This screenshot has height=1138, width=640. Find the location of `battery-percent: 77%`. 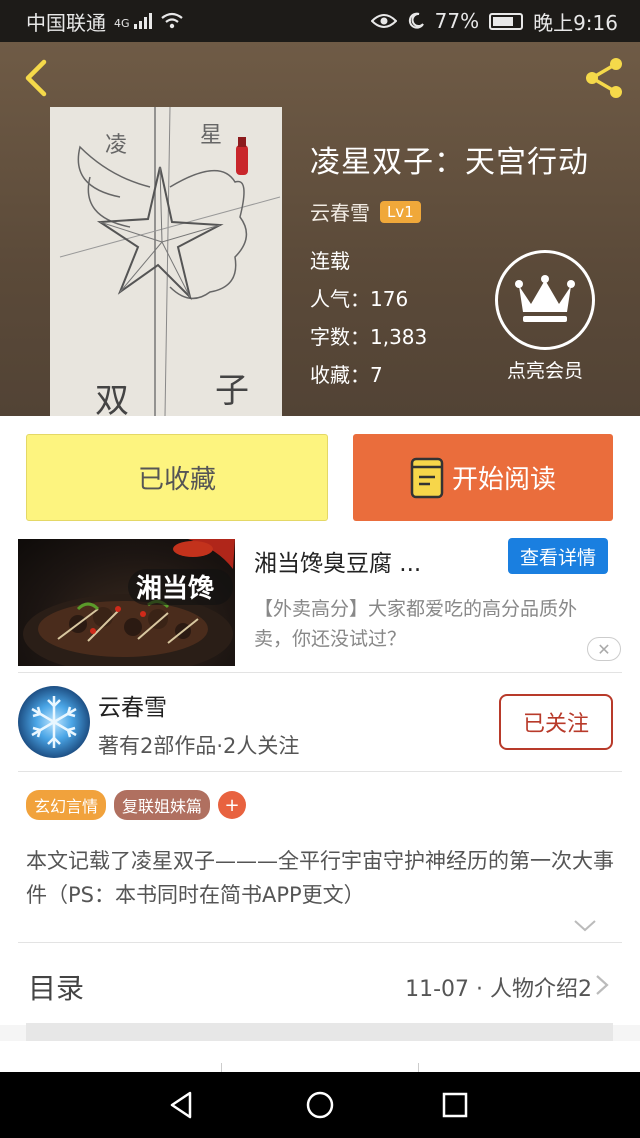

battery-percent: 77% is located at coordinates (457, 21).